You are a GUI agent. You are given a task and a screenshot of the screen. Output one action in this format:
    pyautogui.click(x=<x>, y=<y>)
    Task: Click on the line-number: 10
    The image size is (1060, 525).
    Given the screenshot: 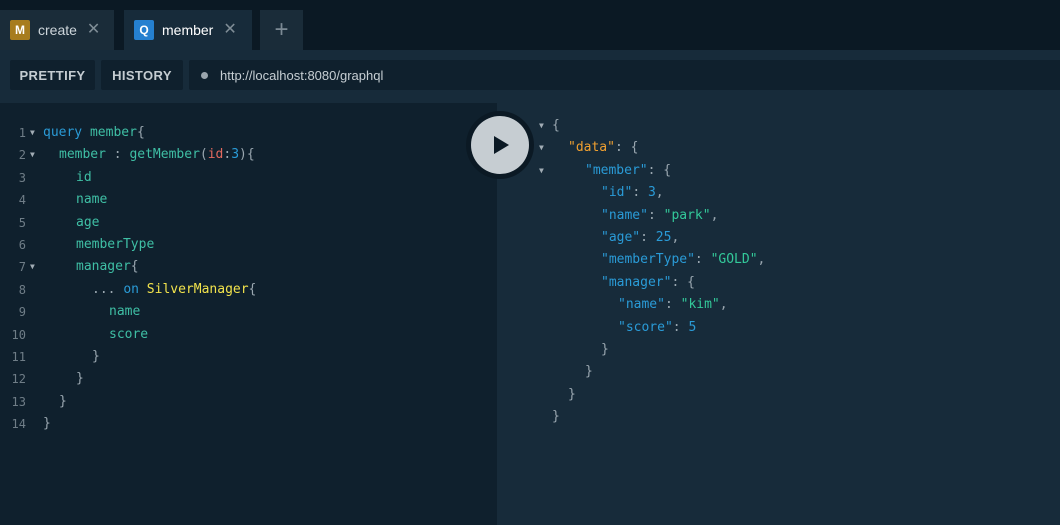 What is the action you would take?
    pyautogui.click(x=18, y=335)
    